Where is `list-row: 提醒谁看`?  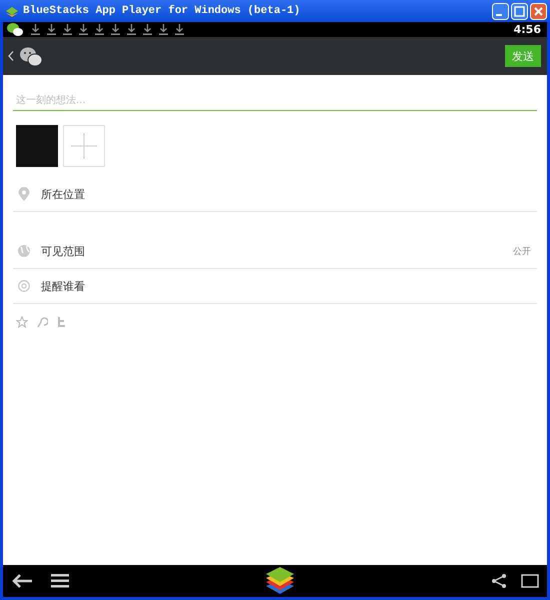 list-row: 提醒谁看 is located at coordinates (275, 286).